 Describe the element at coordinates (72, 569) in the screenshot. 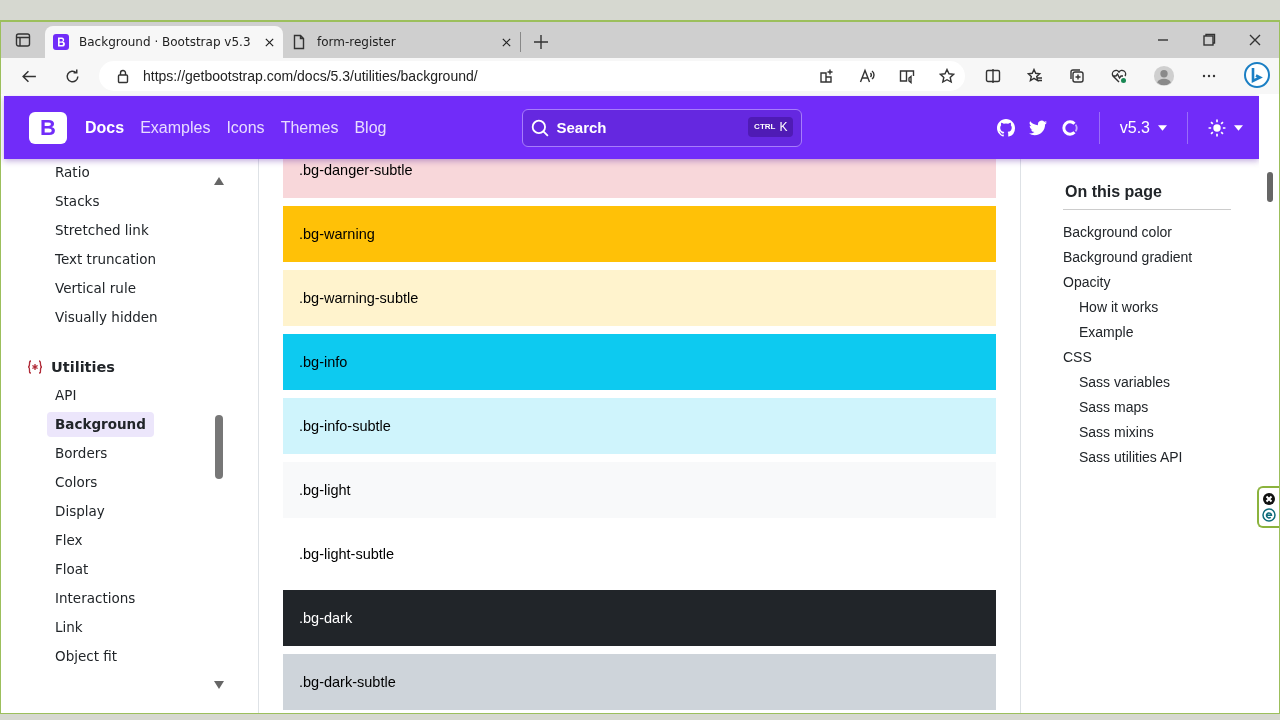

I see `sidebar-link: Float` at that location.